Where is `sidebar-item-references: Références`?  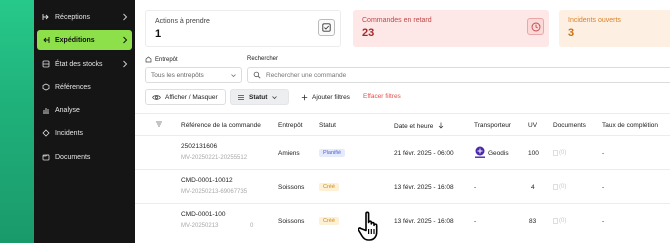 sidebar-item-references: Références is located at coordinates (84, 87).